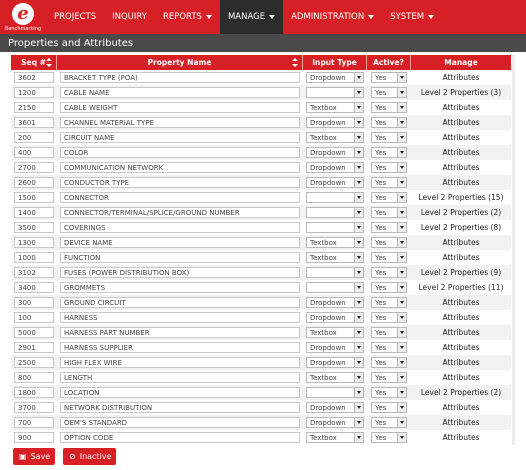 This screenshot has height=470, width=526. What do you see at coordinates (34, 122) in the screenshot?
I see `seq-input: 3601` at bounding box center [34, 122].